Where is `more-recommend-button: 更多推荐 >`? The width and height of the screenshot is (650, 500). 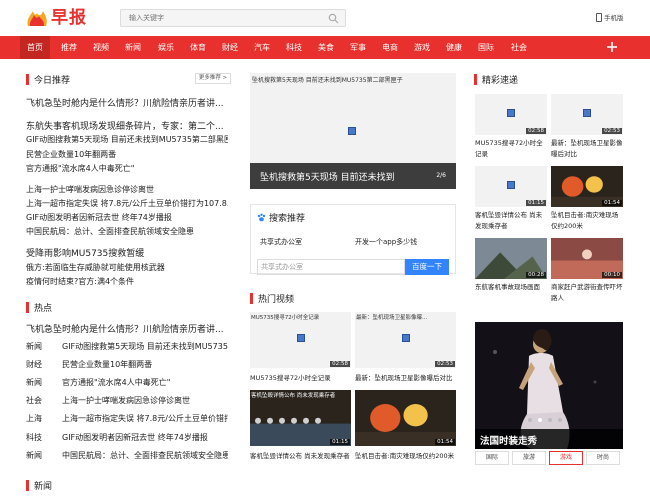
more-recommend-button: 更多推荐 > is located at coordinates (213, 78).